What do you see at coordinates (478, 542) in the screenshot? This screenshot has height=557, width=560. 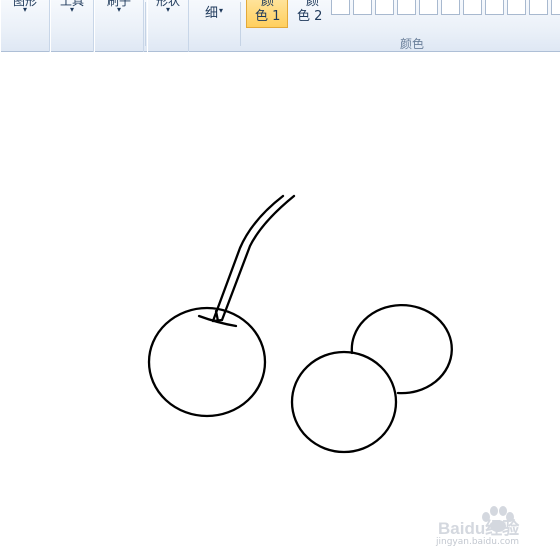 I see `watermark-url: jingyan.baidu.com` at bounding box center [478, 542].